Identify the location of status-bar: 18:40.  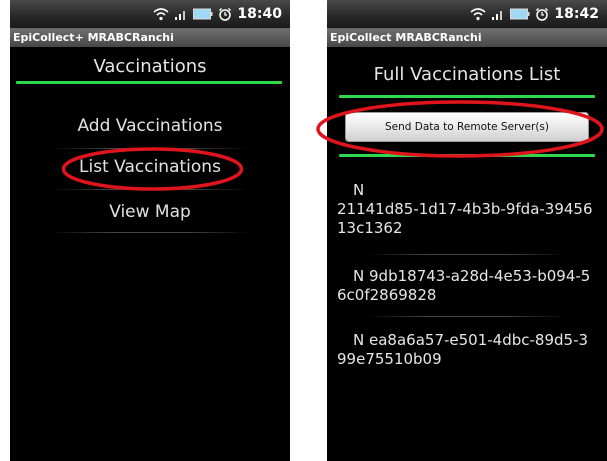
(150, 14).